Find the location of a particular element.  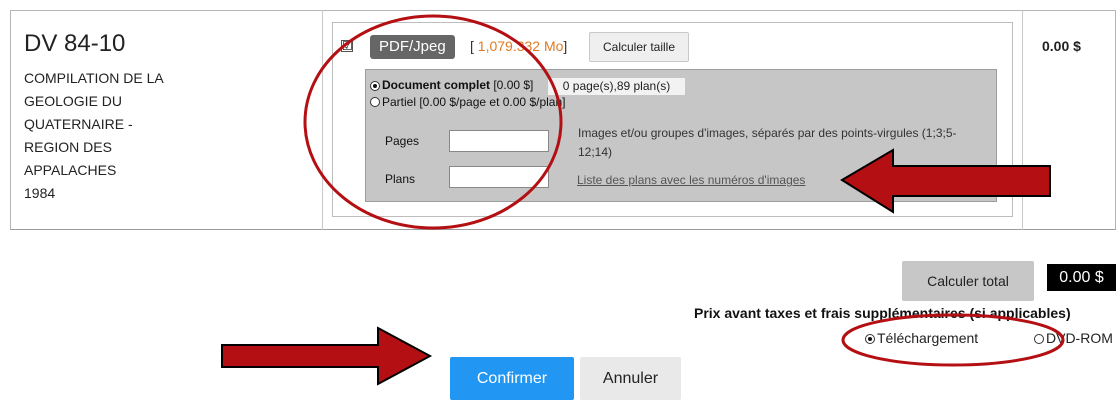

file-size: [ 1,079.332 Mo] is located at coordinates (518, 46).